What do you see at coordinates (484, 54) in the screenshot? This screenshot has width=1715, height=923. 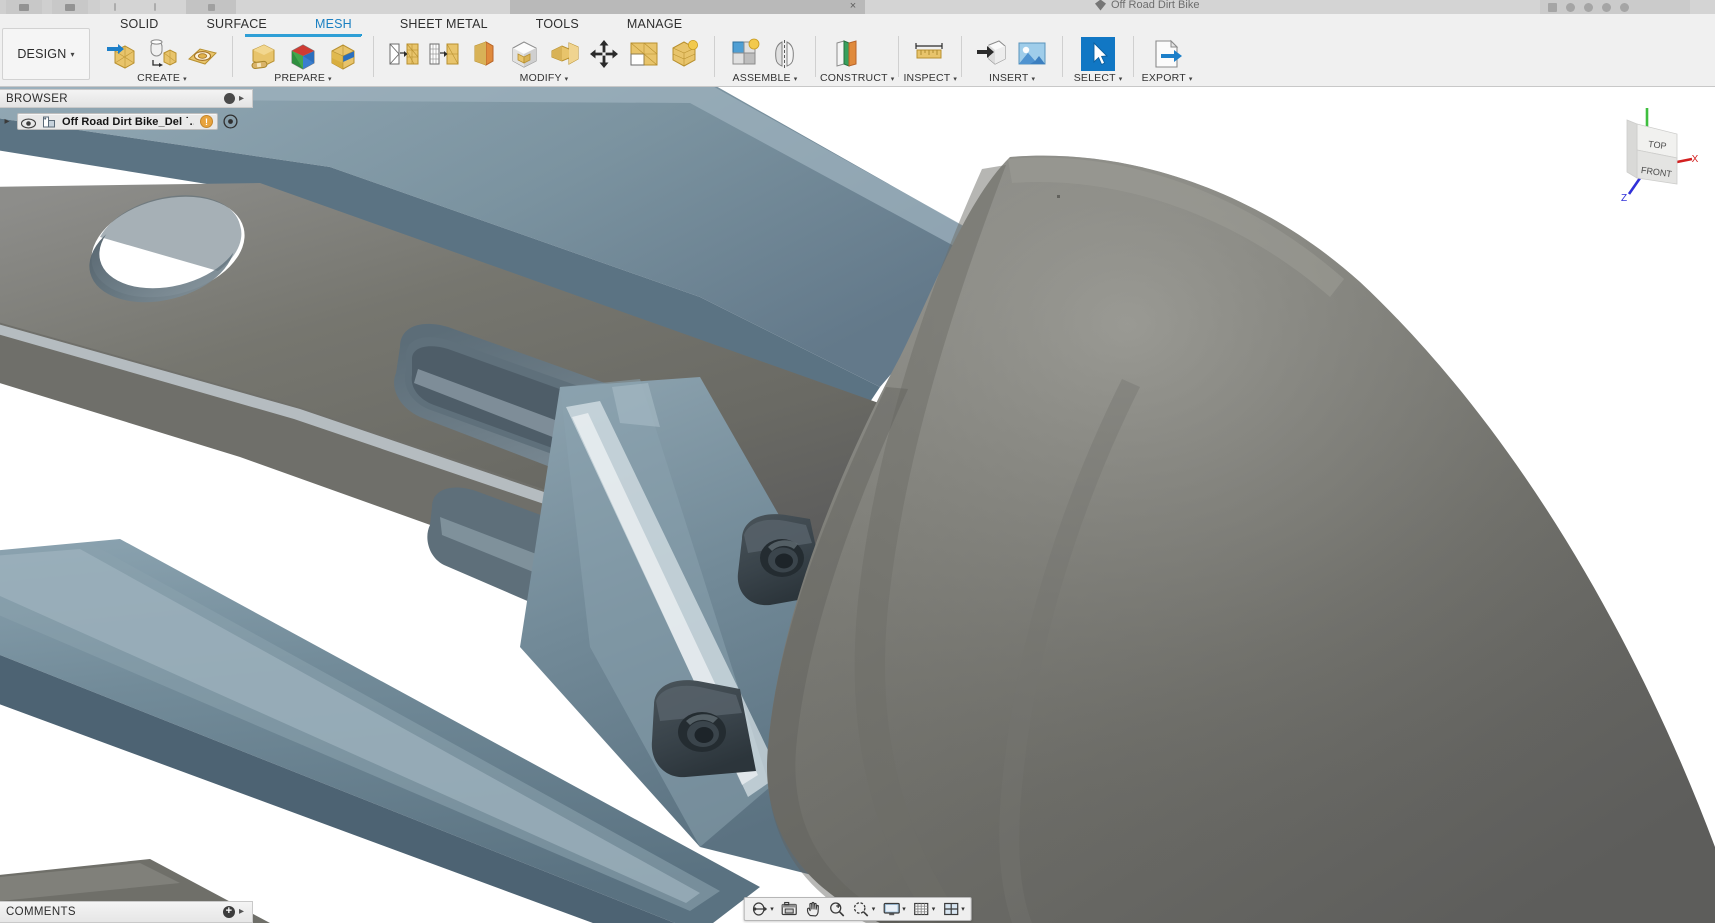 I see `mesh-plane-cut-icon` at bounding box center [484, 54].